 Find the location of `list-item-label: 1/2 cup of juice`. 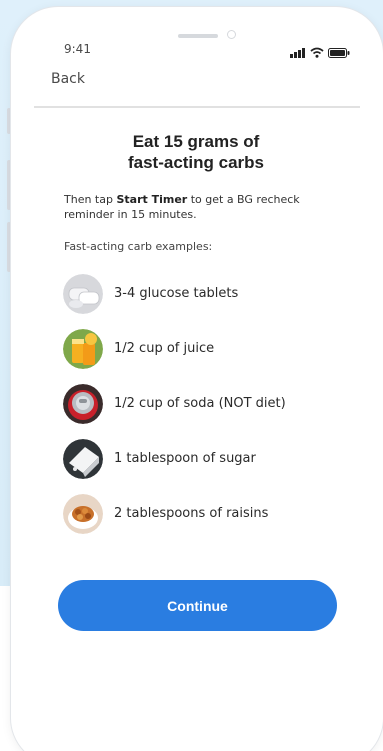

list-item-label: 1/2 cup of juice is located at coordinates (164, 348).